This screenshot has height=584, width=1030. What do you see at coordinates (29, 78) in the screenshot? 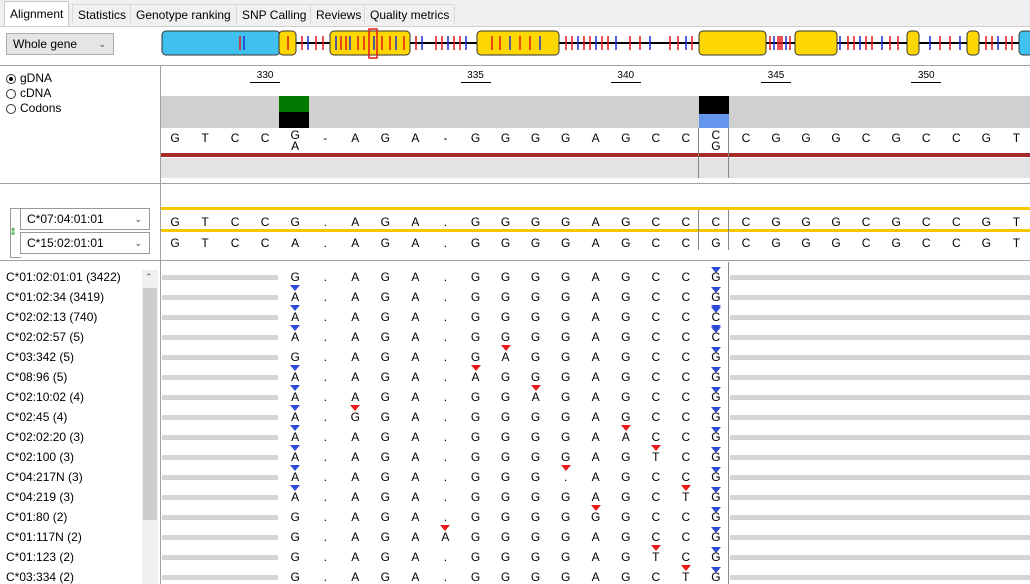
I see `radio-gdna: gDNA` at bounding box center [29, 78].